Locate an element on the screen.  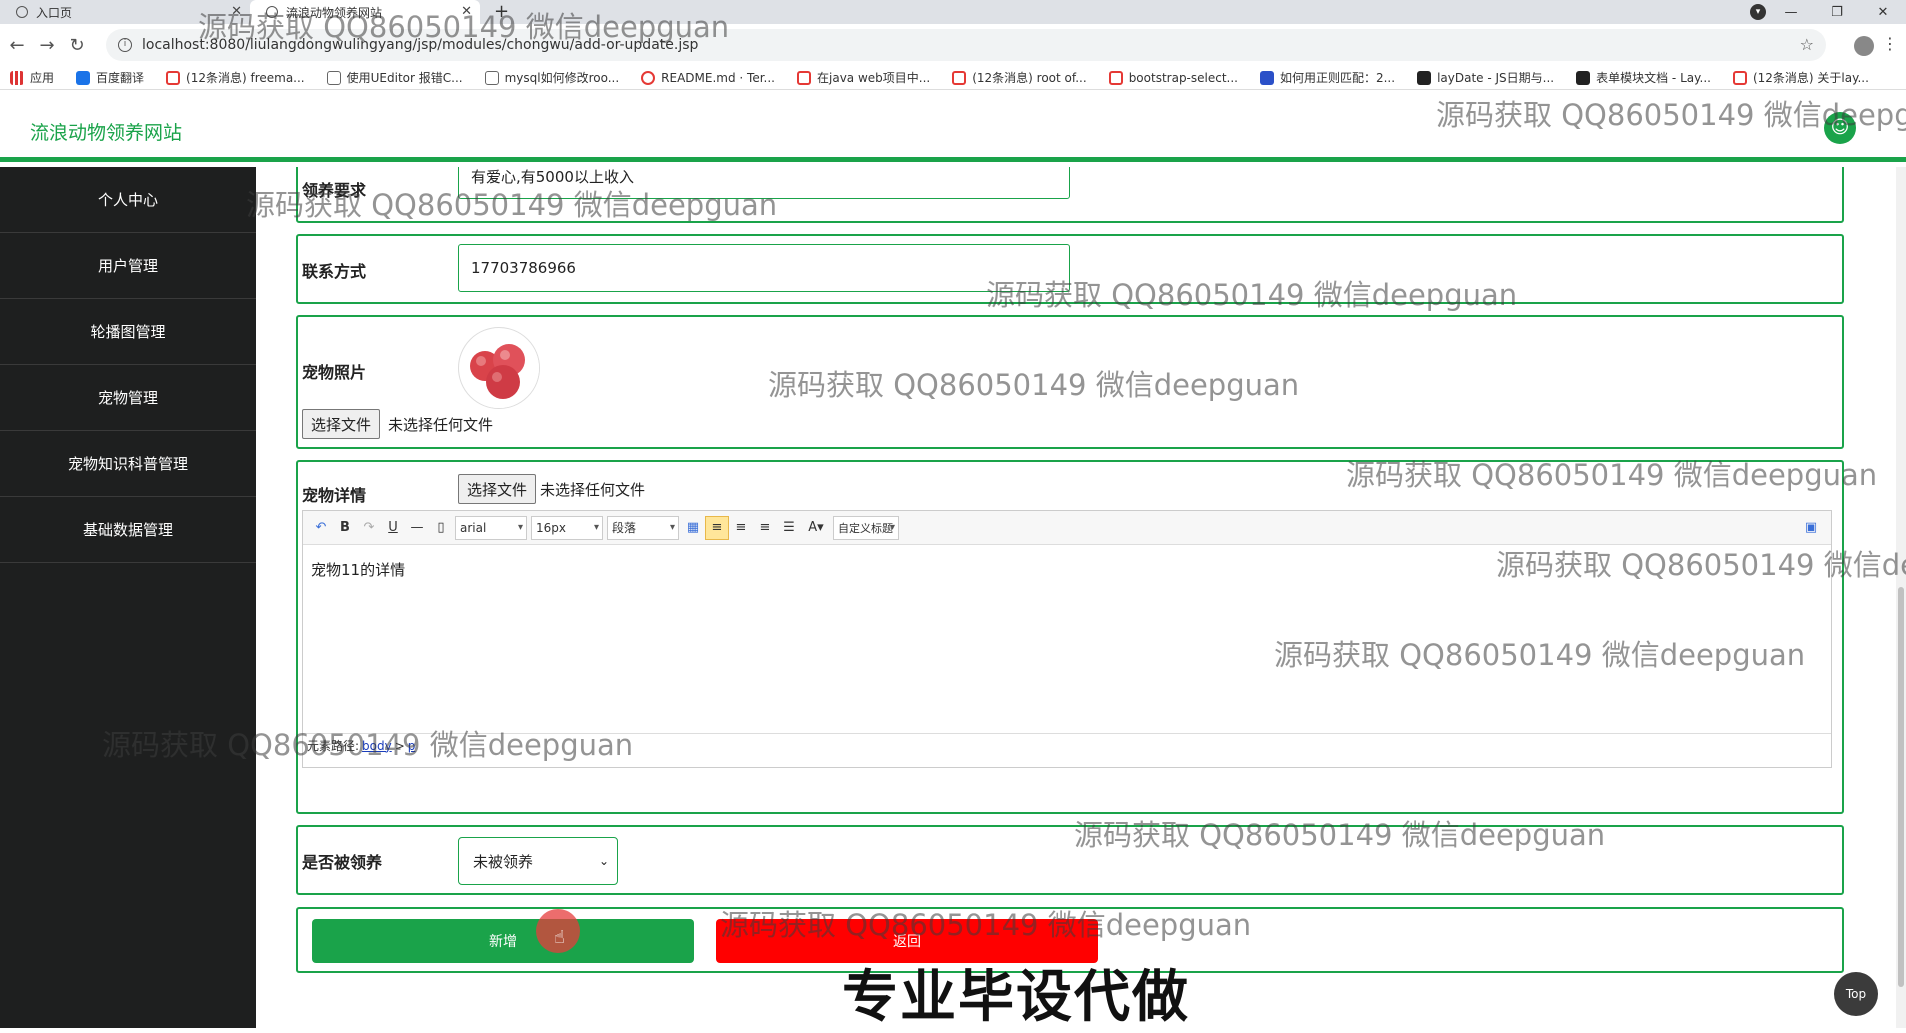
user-avatar-icon: ☺ is located at coordinates (1840, 128).